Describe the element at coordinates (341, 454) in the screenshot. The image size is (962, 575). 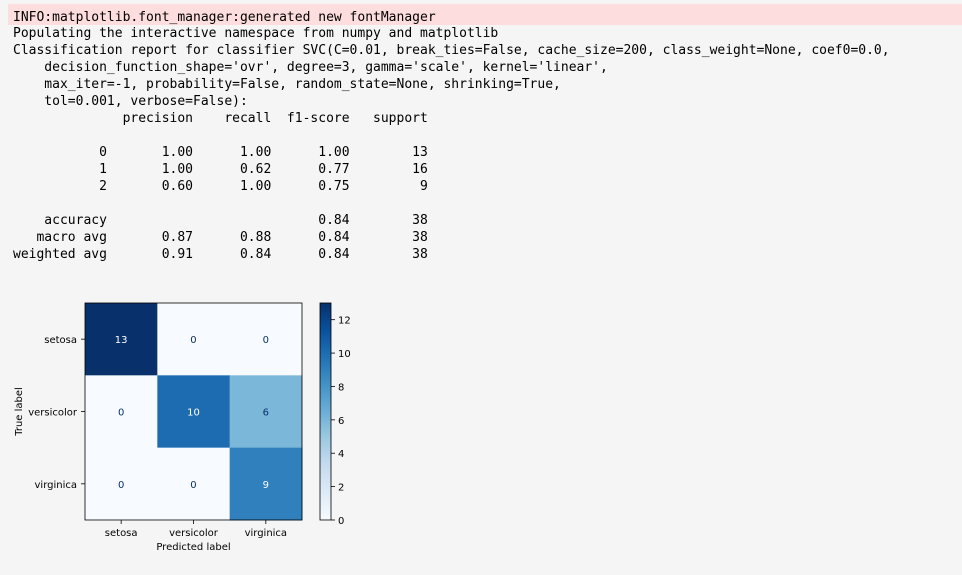
I see `colorbar-tick-label: 4` at that location.